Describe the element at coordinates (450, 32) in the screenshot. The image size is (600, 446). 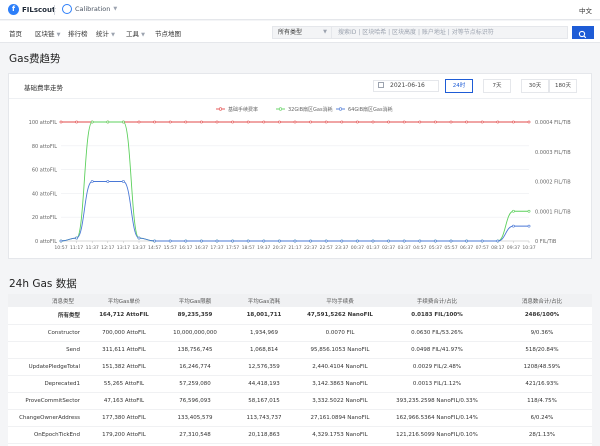
I see `search-input` at that location.